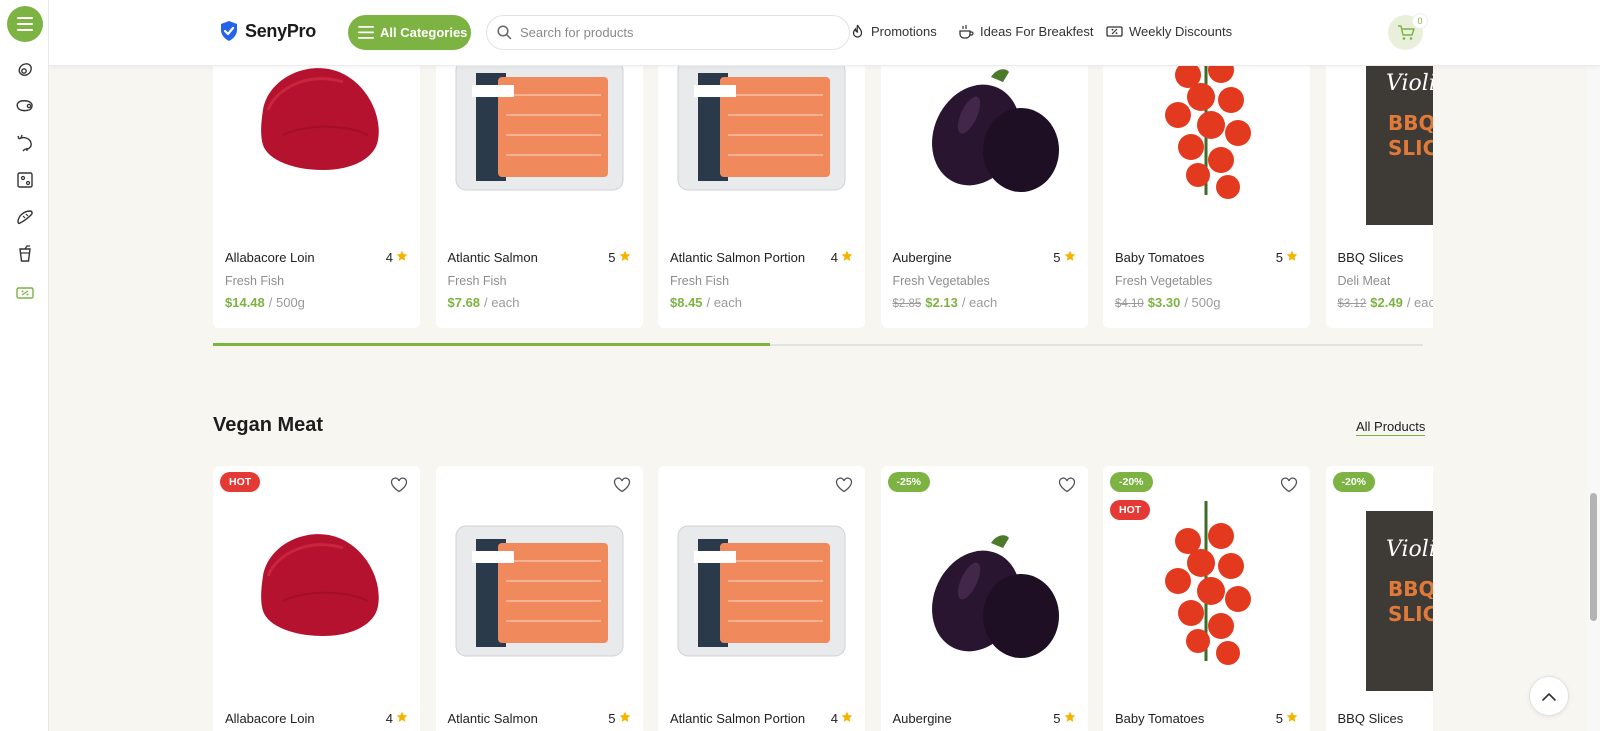  What do you see at coordinates (25, 106) in the screenshot?
I see `meat-icon` at bounding box center [25, 106].